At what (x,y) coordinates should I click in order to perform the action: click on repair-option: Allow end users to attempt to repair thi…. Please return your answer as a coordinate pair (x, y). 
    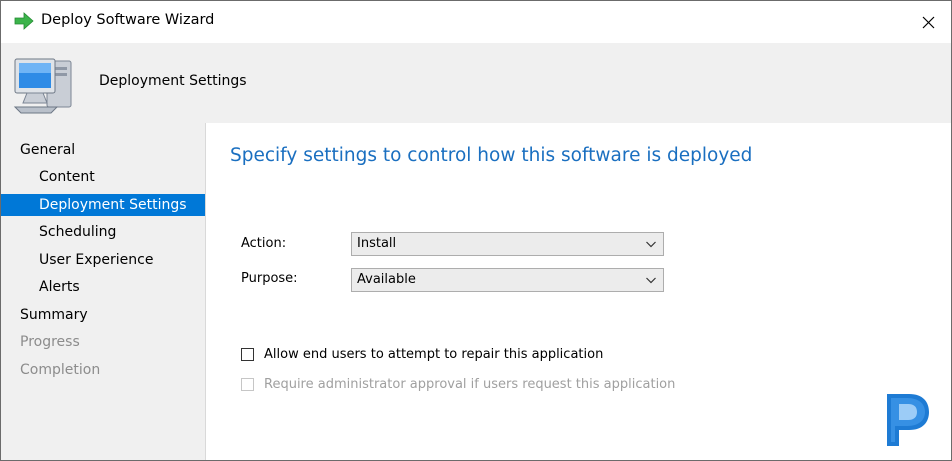
    Looking at the image, I should click on (422, 354).